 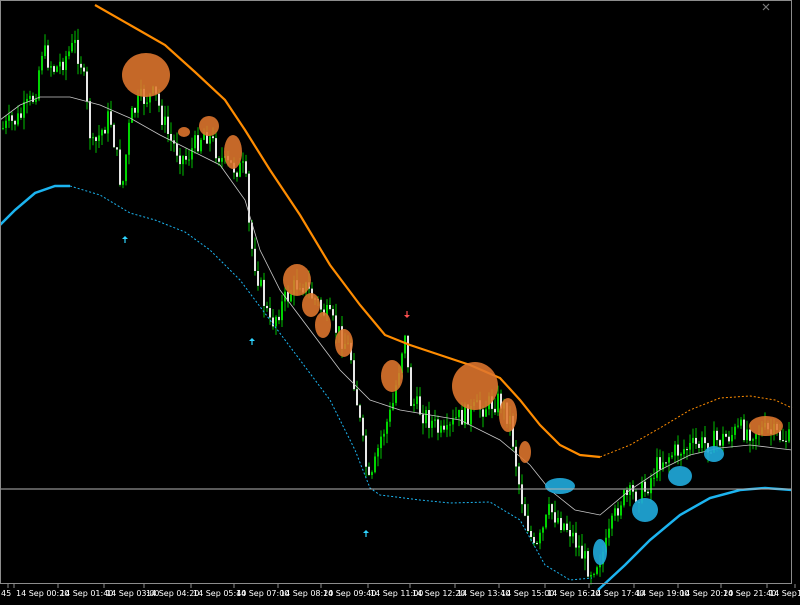 What do you see at coordinates (6, 593) in the screenshot?
I see `time-axis-label: 45` at bounding box center [6, 593].